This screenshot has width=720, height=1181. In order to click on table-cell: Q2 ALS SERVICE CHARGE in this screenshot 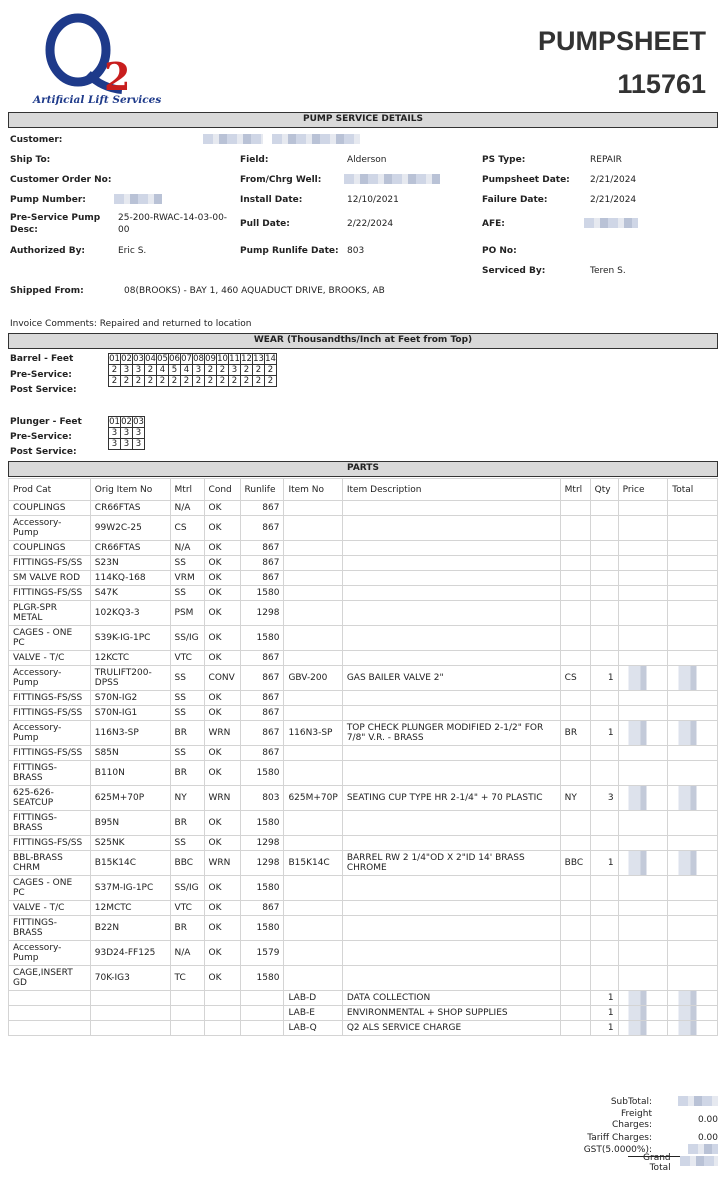, I will do `click(451, 1028)`.